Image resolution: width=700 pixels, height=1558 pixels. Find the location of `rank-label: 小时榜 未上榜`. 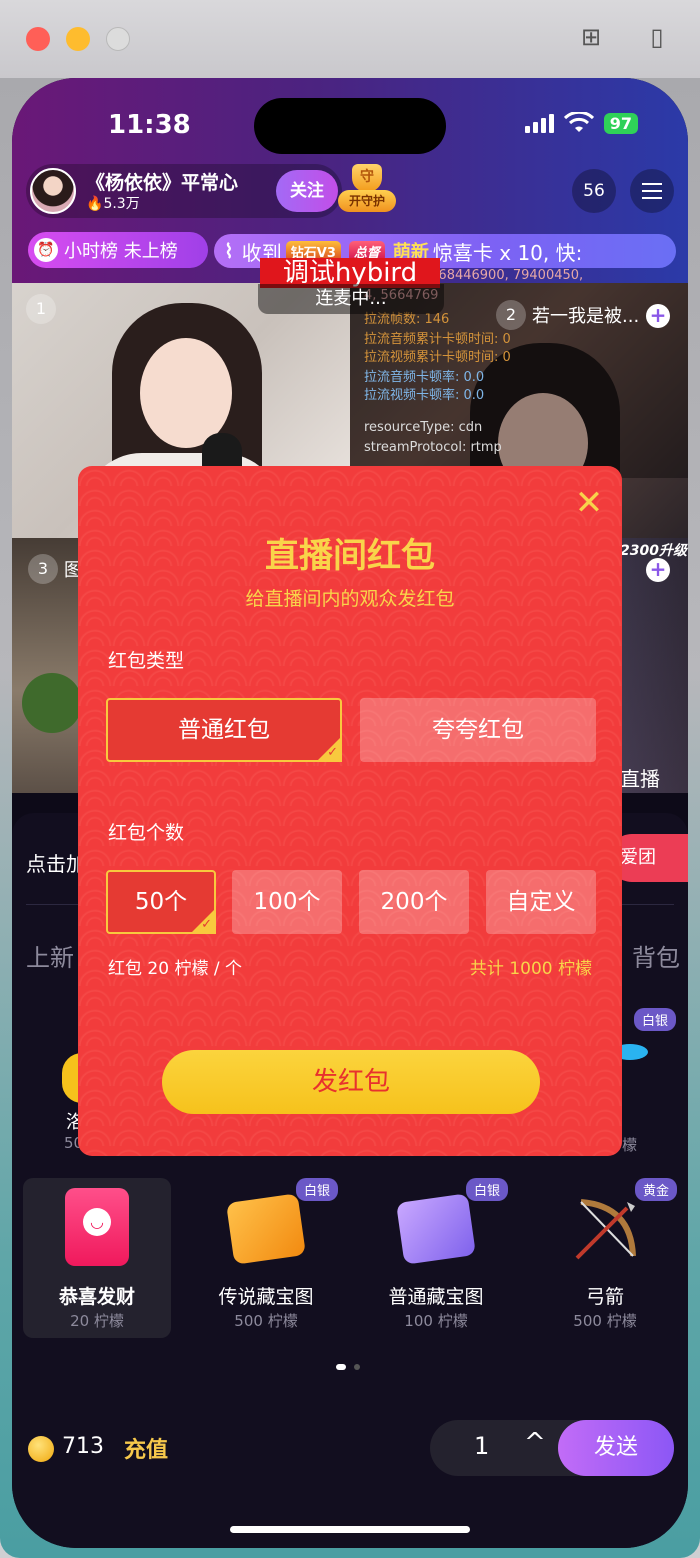

rank-label: 小时榜 未上榜 is located at coordinates (121, 251).